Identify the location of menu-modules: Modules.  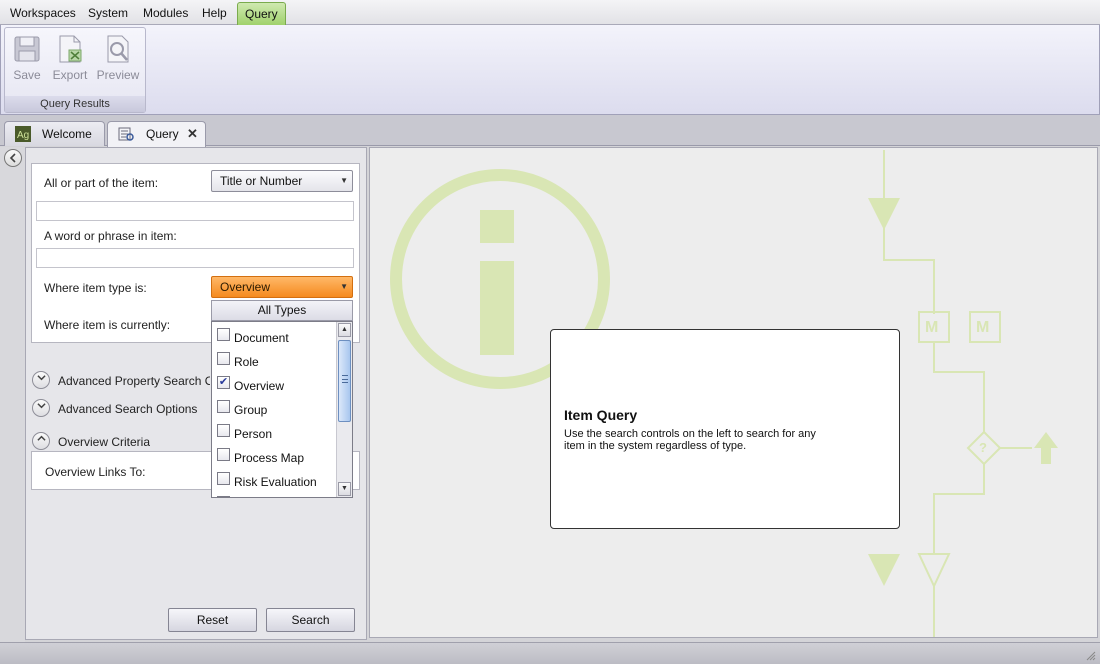
(165, 12).